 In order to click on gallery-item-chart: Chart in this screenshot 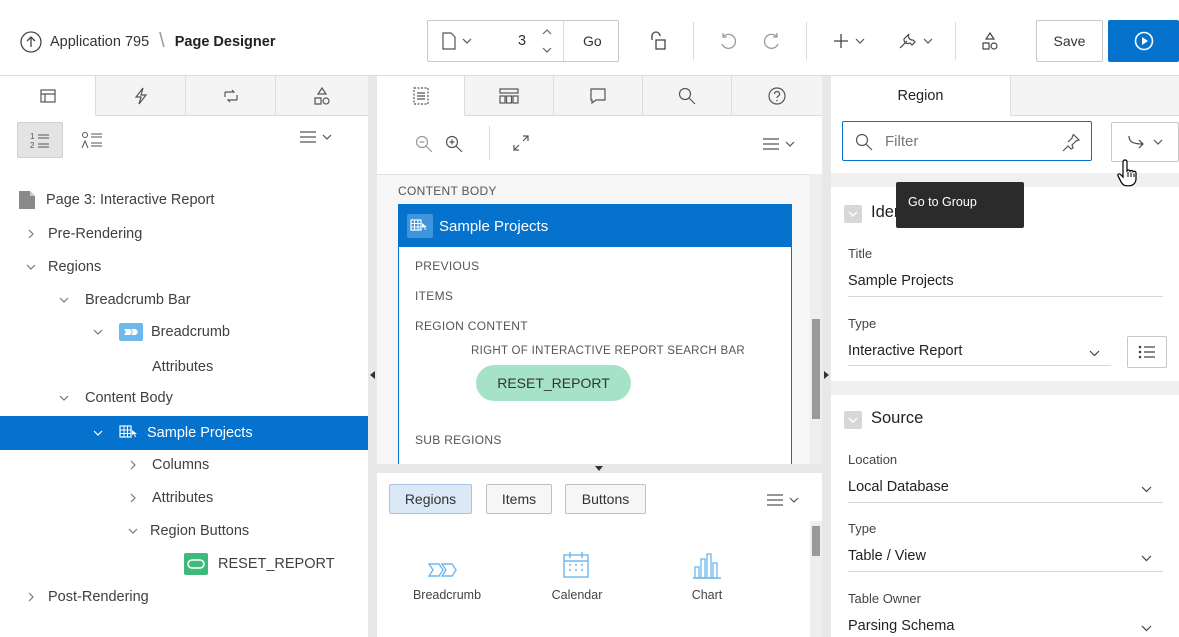, I will do `click(707, 582)`.